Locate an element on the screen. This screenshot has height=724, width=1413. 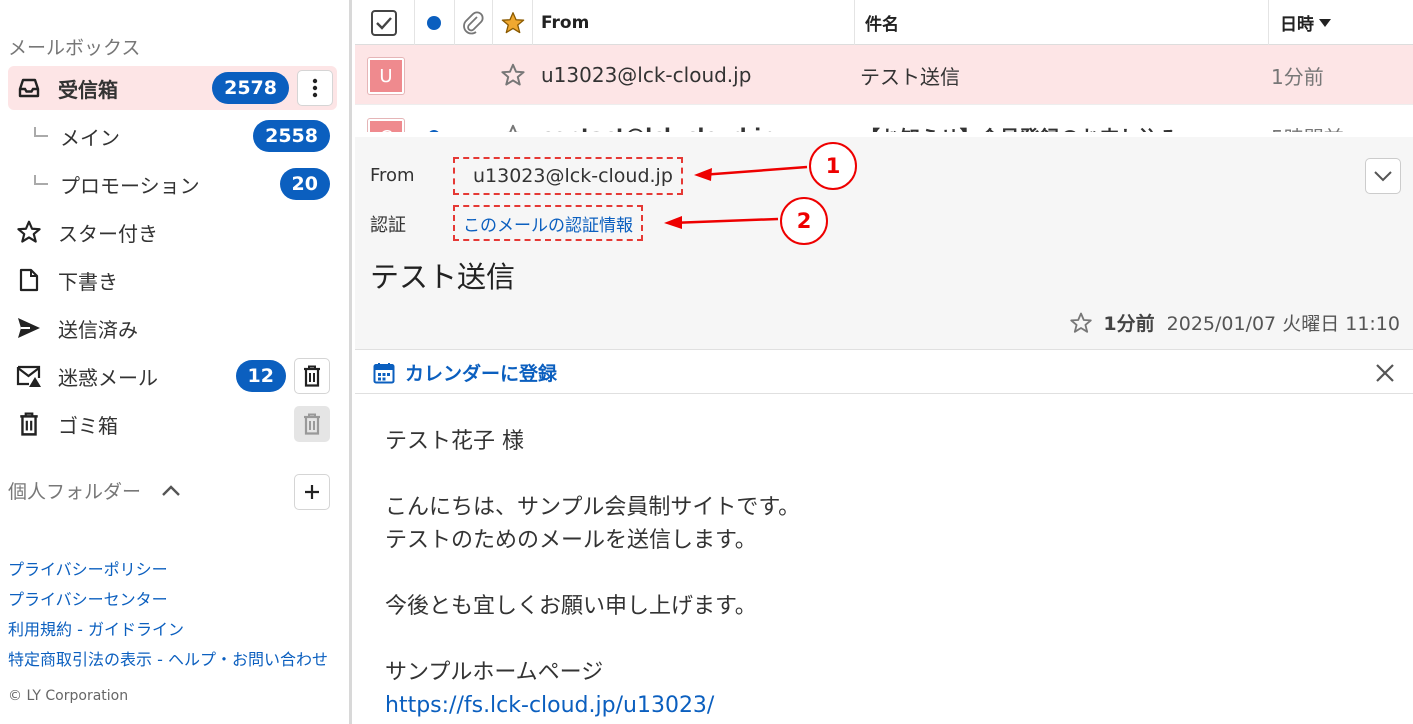
sidebar-item-promotion: プロモーション 20 is located at coordinates (172, 184).